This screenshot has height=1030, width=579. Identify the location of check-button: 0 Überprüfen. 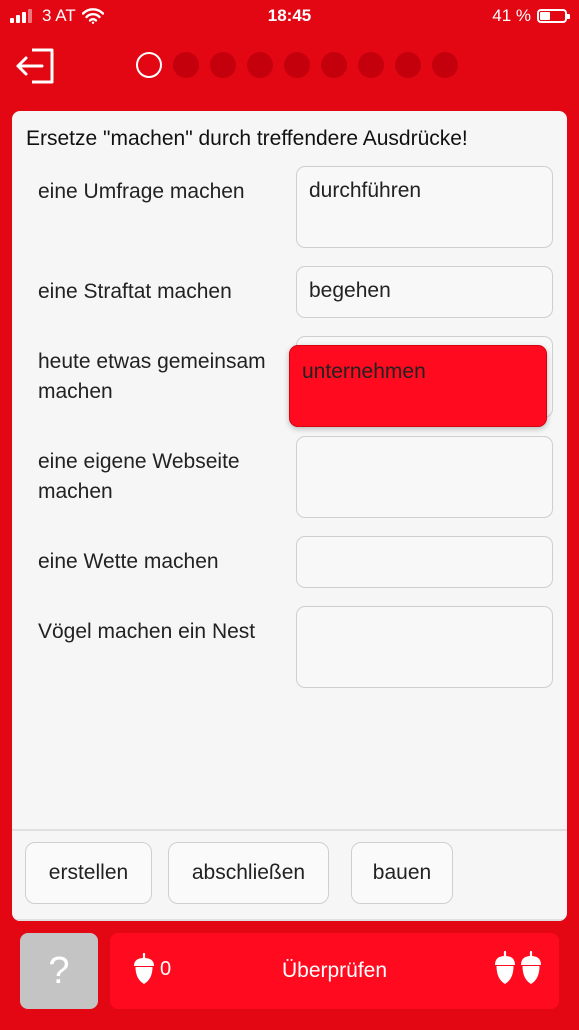
(334, 971).